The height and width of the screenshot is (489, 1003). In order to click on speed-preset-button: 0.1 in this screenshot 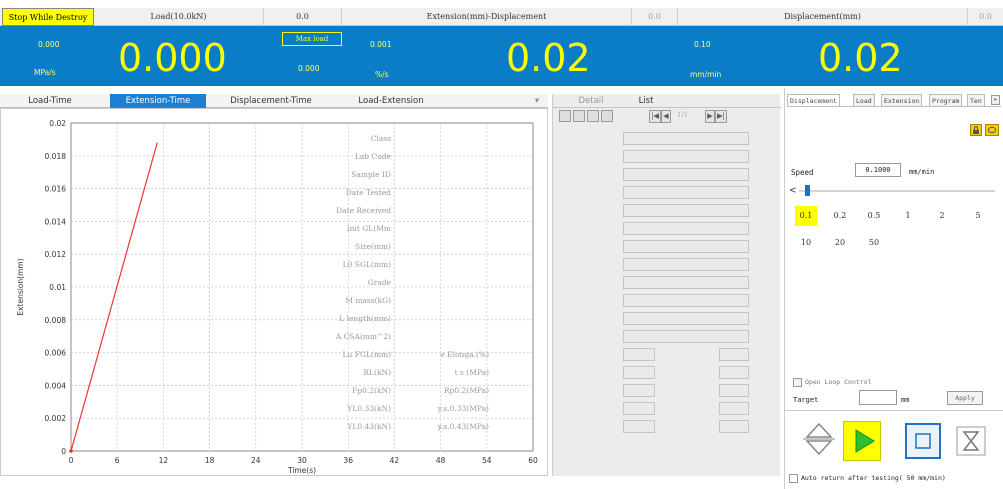, I will do `click(806, 216)`.